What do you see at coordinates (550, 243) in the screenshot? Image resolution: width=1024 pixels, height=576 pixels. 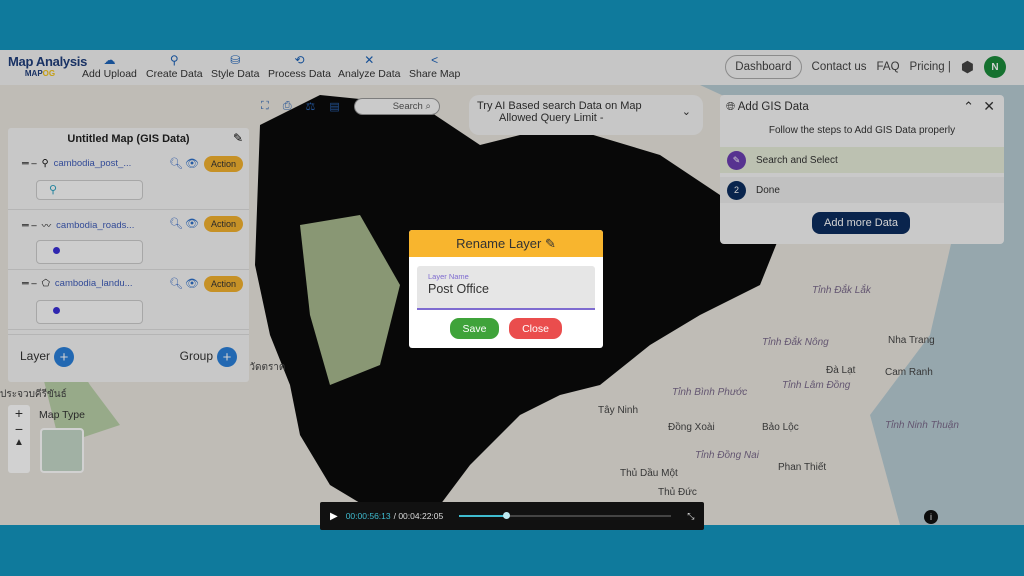 I see `pencil-icon: ✎` at bounding box center [550, 243].